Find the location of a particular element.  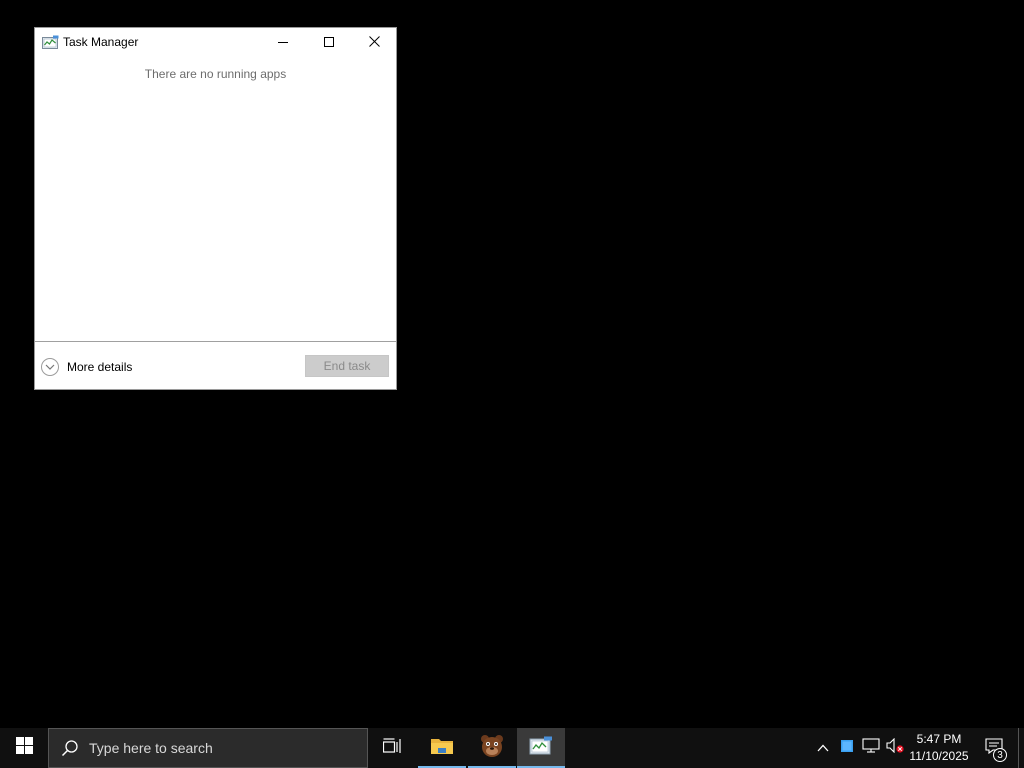

chevron-down-icon is located at coordinates (50, 367).